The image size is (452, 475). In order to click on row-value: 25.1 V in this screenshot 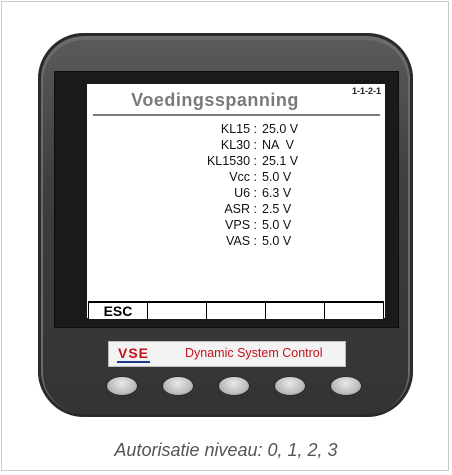, I will do `click(280, 161)`.